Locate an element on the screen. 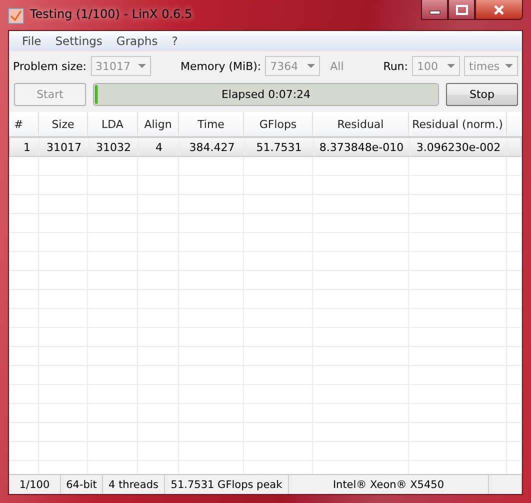 The width and height of the screenshot is (531, 503). menu-item: File is located at coordinates (31, 41).